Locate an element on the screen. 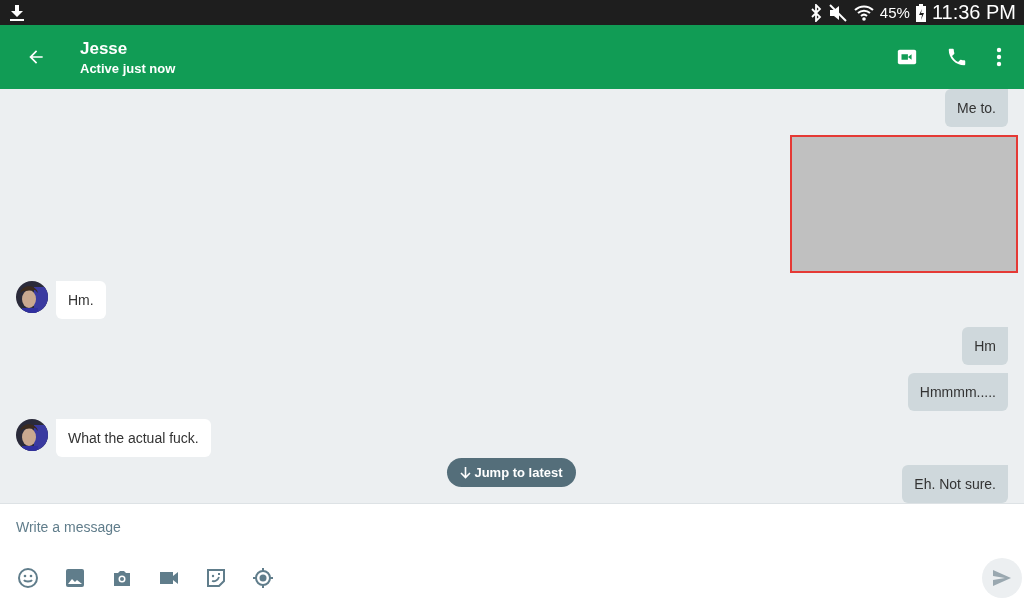  message-bubble: Hm is located at coordinates (985, 346).